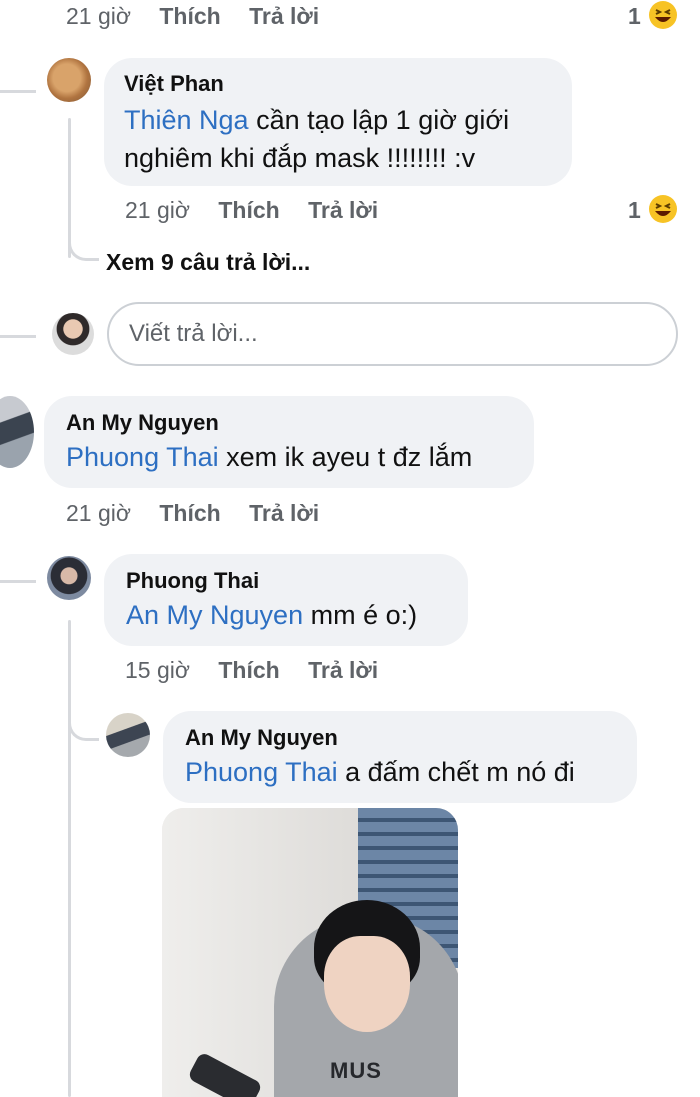 This screenshot has height=1097, width=700. Describe the element at coordinates (356, 1070) in the screenshot. I see `photo-hoodie-text: MUS` at that location.